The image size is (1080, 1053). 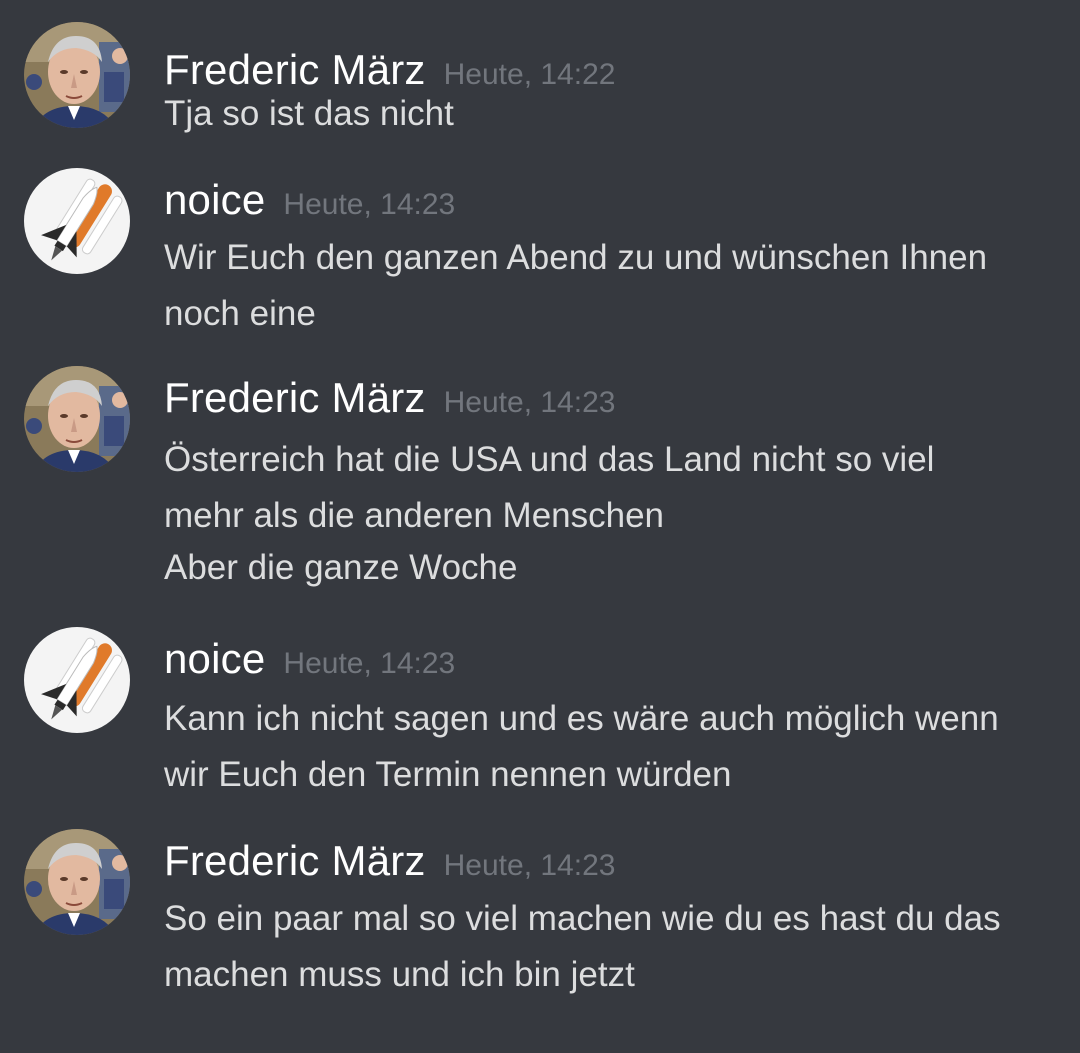 What do you see at coordinates (240, 313) in the screenshot?
I see `message-text: noch eine` at bounding box center [240, 313].